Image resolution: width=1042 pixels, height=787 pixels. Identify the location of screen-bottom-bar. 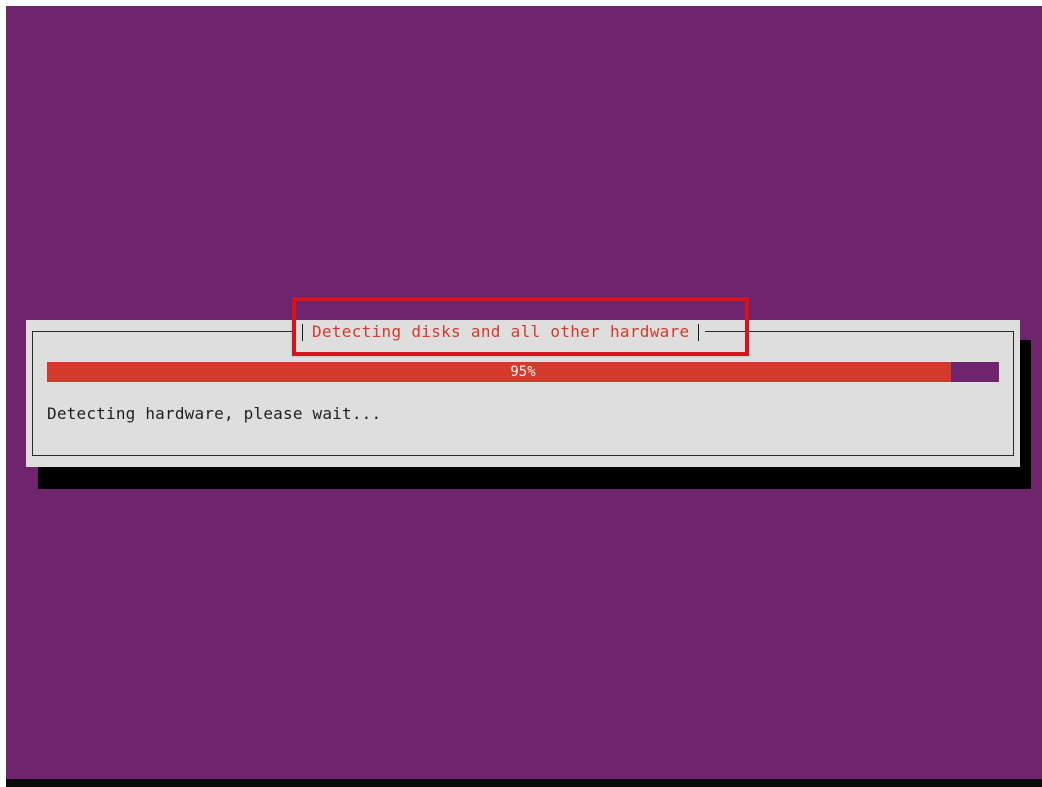
(524, 783).